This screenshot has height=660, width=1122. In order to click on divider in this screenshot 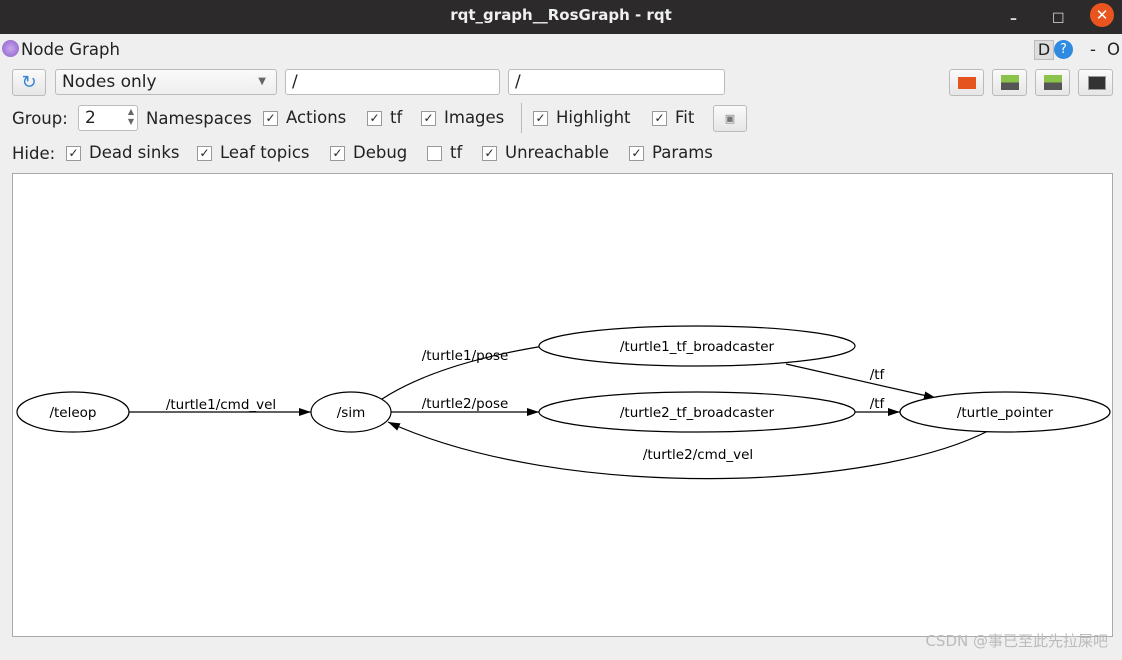, I will do `click(521, 118)`.